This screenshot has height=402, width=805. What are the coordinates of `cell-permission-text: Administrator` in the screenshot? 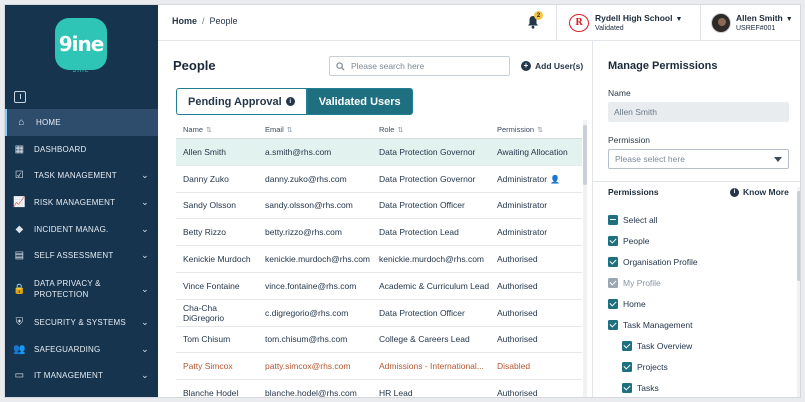 It's located at (522, 232).